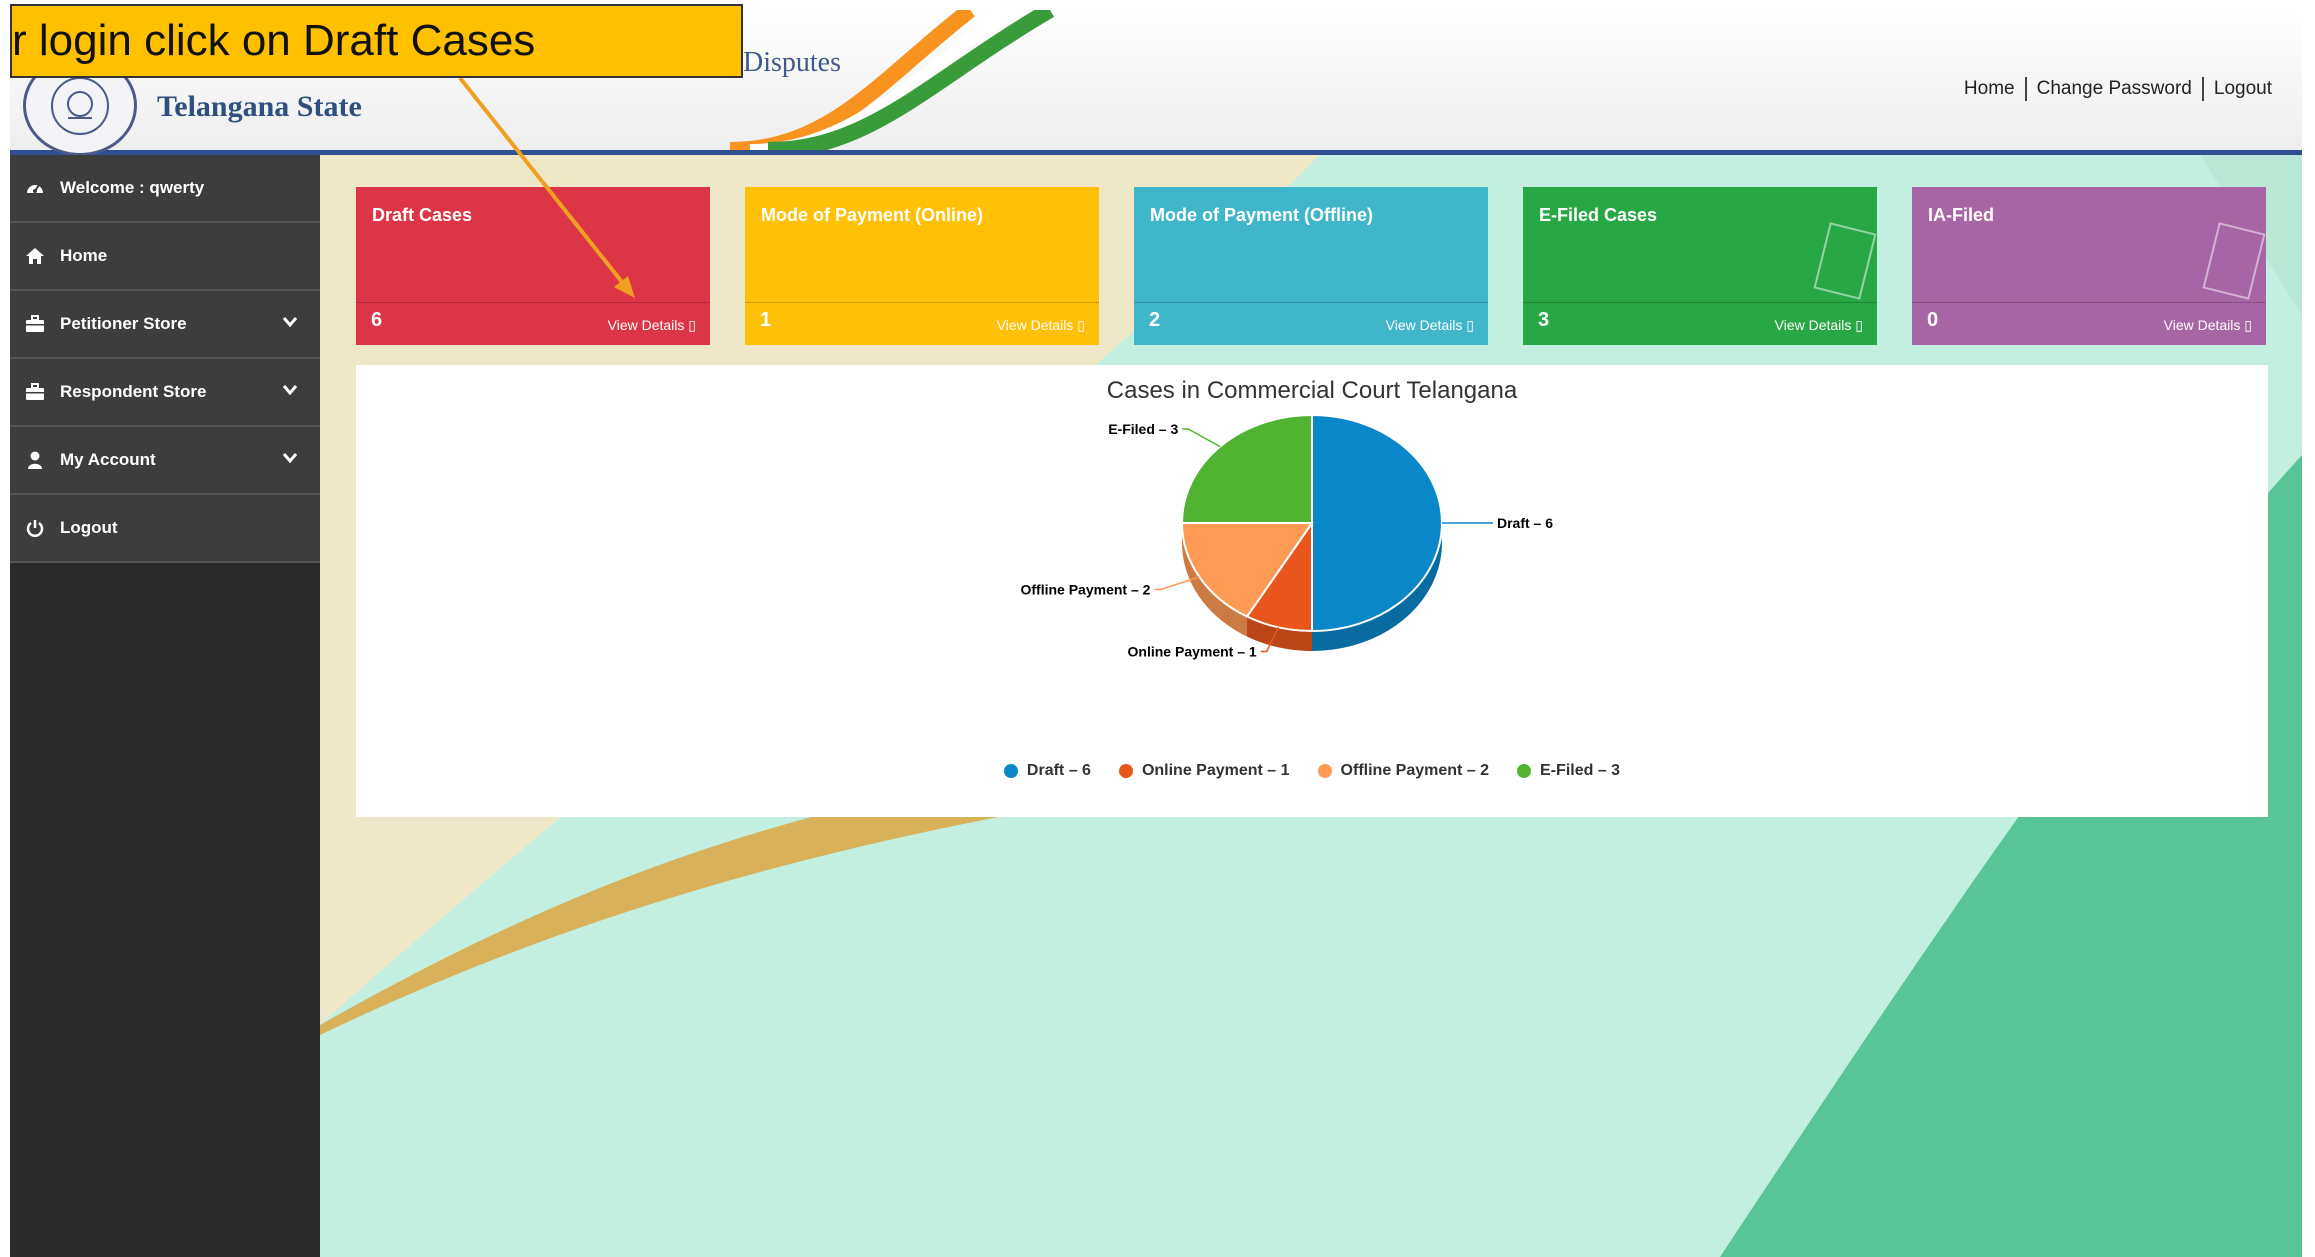 This screenshot has width=2315, height=1257. I want to click on card-footer: 6 View Details ▯, so click(533, 323).